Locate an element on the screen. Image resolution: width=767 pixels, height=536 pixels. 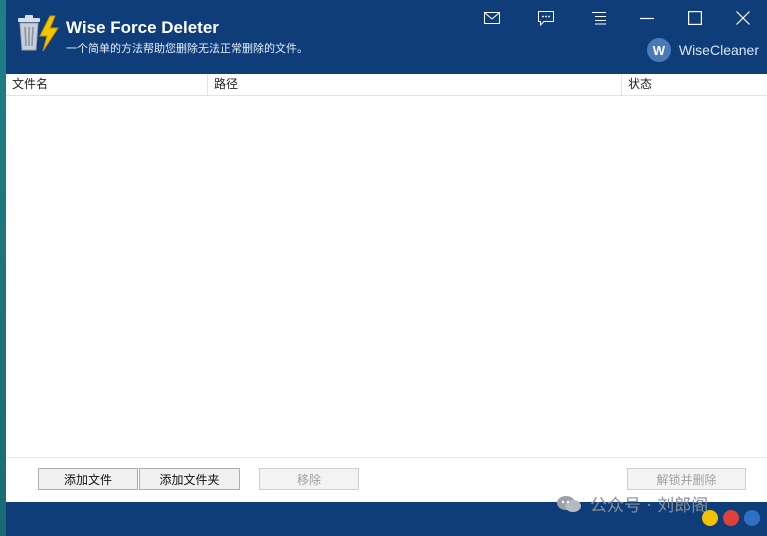
wechat-icon is located at coordinates (569, 504).